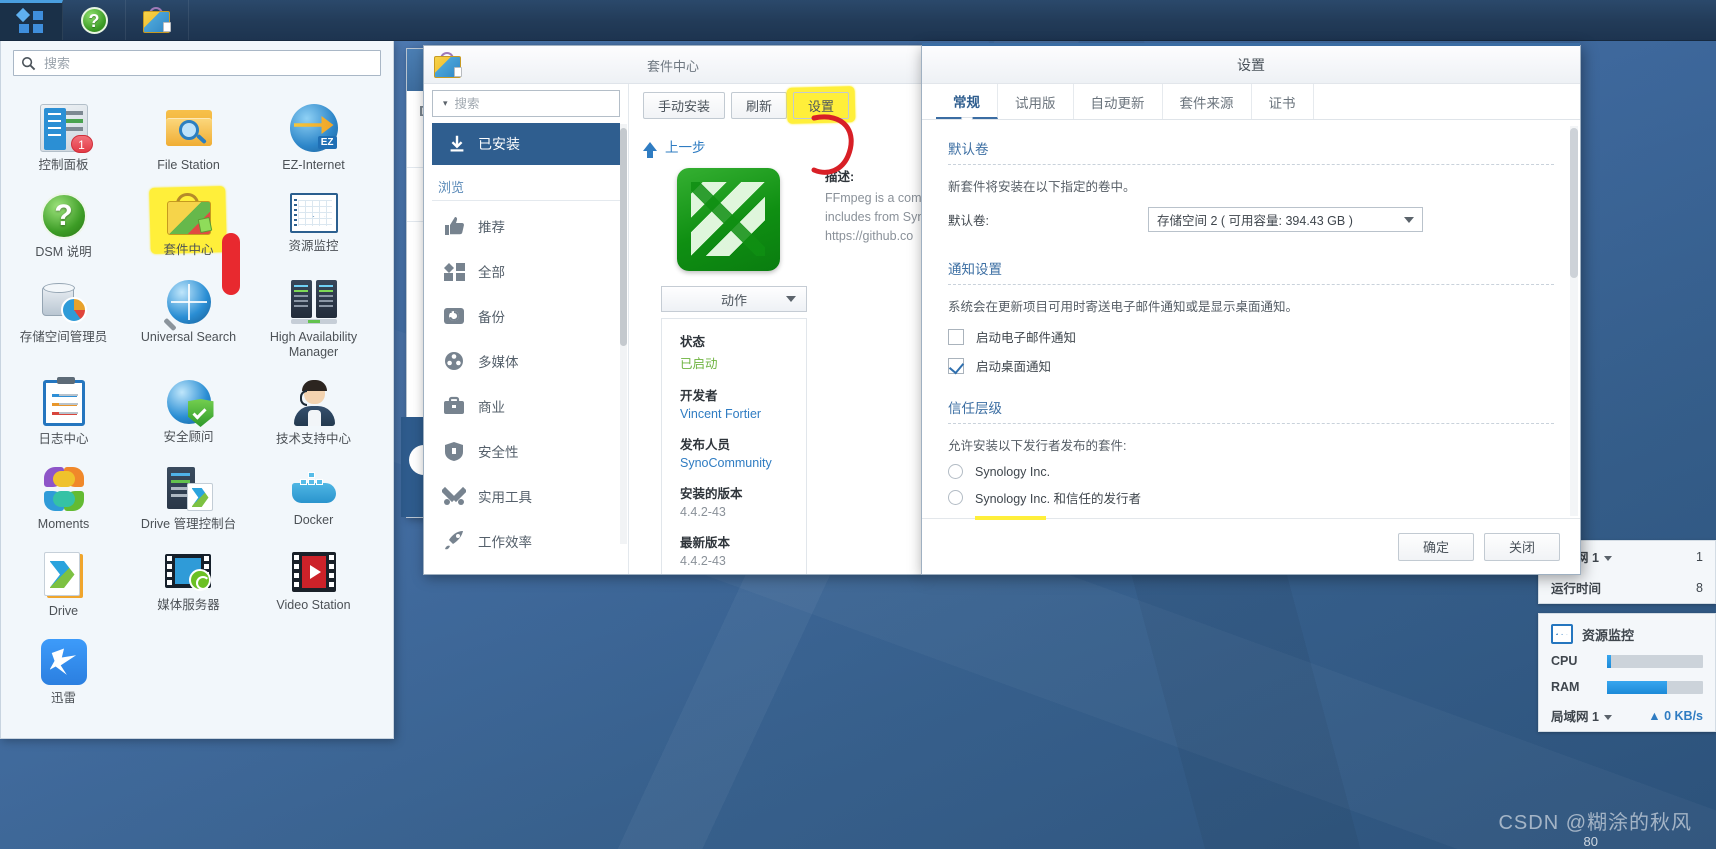 The height and width of the screenshot is (849, 1716). Describe the element at coordinates (455, 406) in the screenshot. I see `business-icon` at that location.